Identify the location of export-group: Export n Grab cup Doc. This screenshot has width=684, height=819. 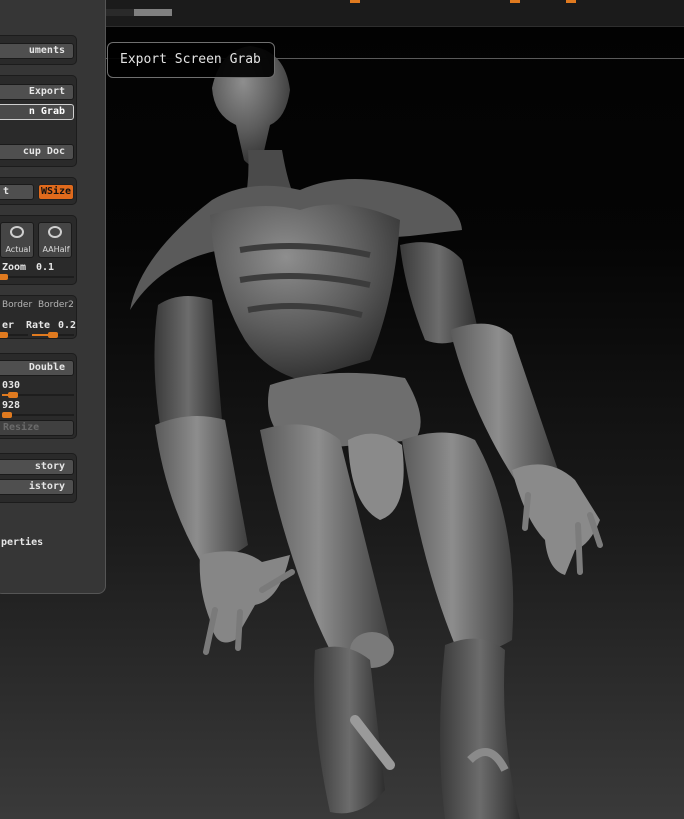
(38, 121).